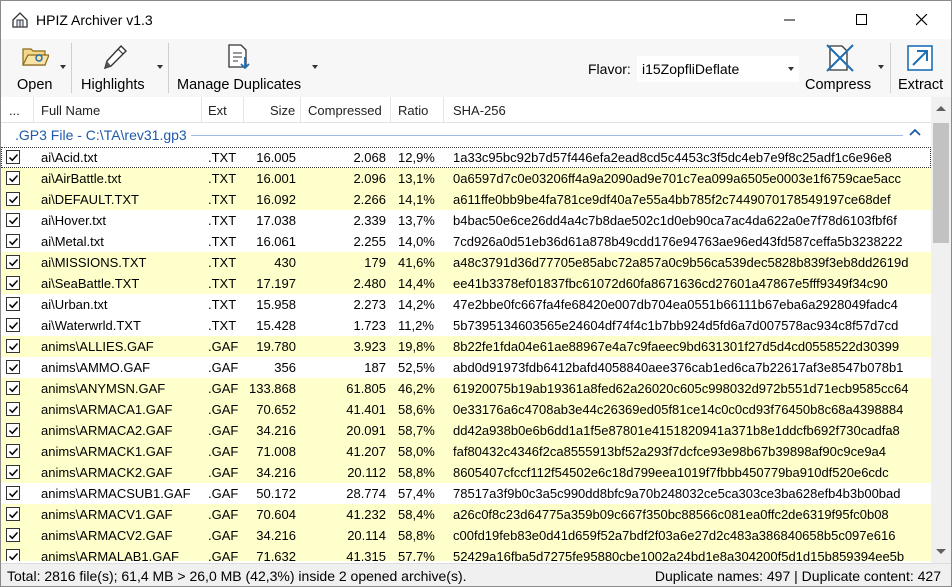 The image size is (952, 587). What do you see at coordinates (416, 178) in the screenshot?
I see `cell-ratio: 13,1%` at bounding box center [416, 178].